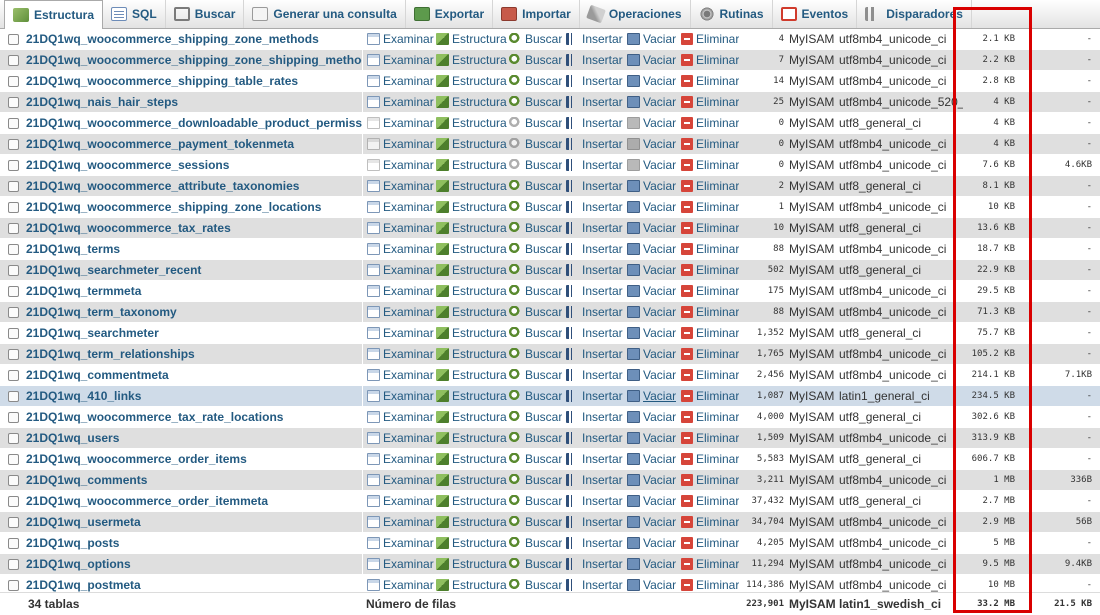 The image size is (1100, 615). What do you see at coordinates (194, 522) in the screenshot?
I see `table-name-link: 21DQ1wq_usermeta` at bounding box center [194, 522].